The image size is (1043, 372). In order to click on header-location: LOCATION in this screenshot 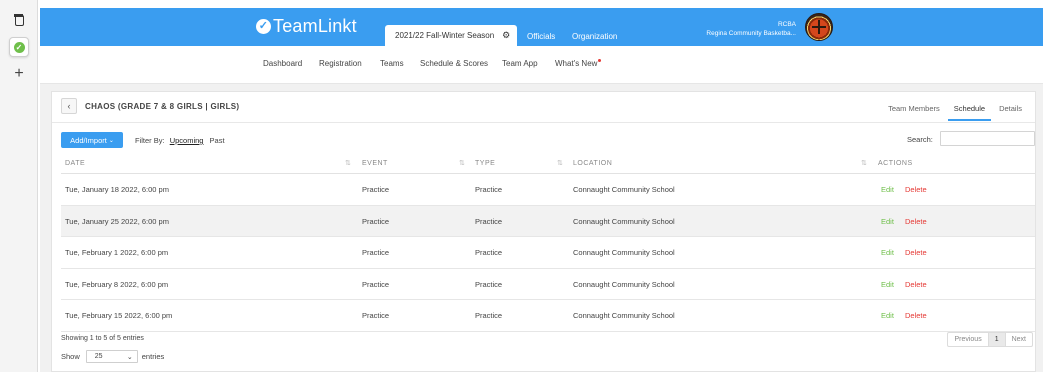, I will do `click(592, 163)`.